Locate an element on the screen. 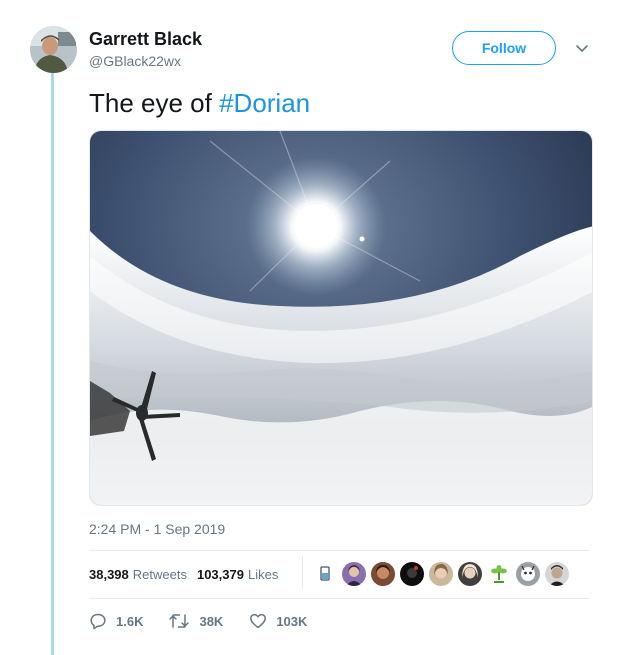 Image resolution: width=625 pixels, height=655 pixels. heart-icon is located at coordinates (258, 621).